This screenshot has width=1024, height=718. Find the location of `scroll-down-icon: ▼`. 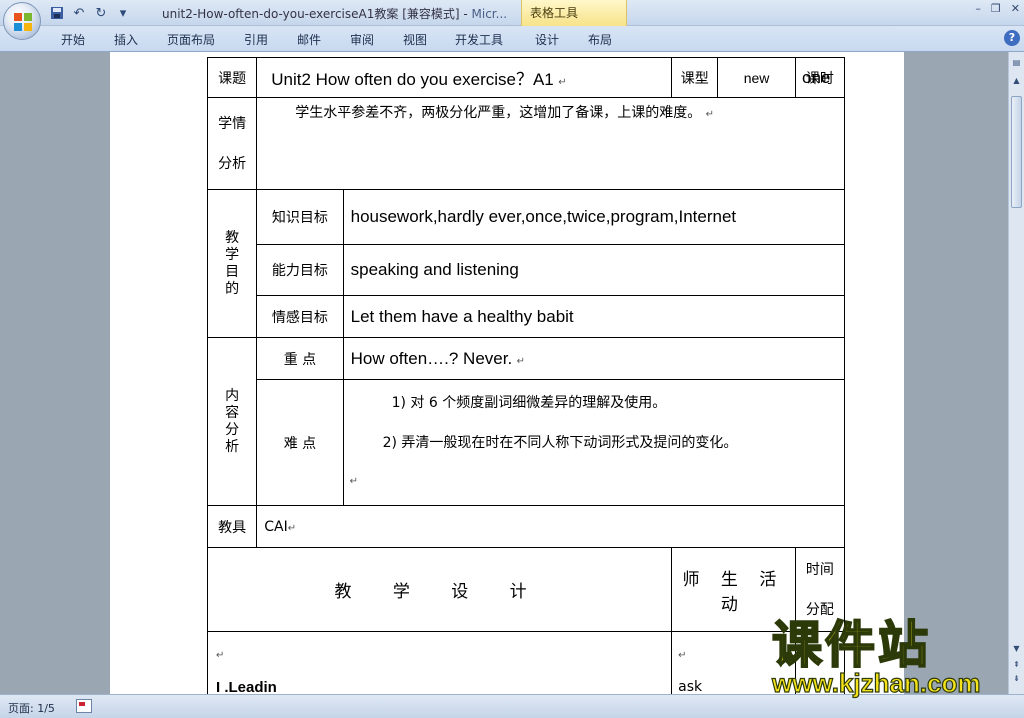

scroll-down-icon: ▼ is located at coordinates (1016, 648).